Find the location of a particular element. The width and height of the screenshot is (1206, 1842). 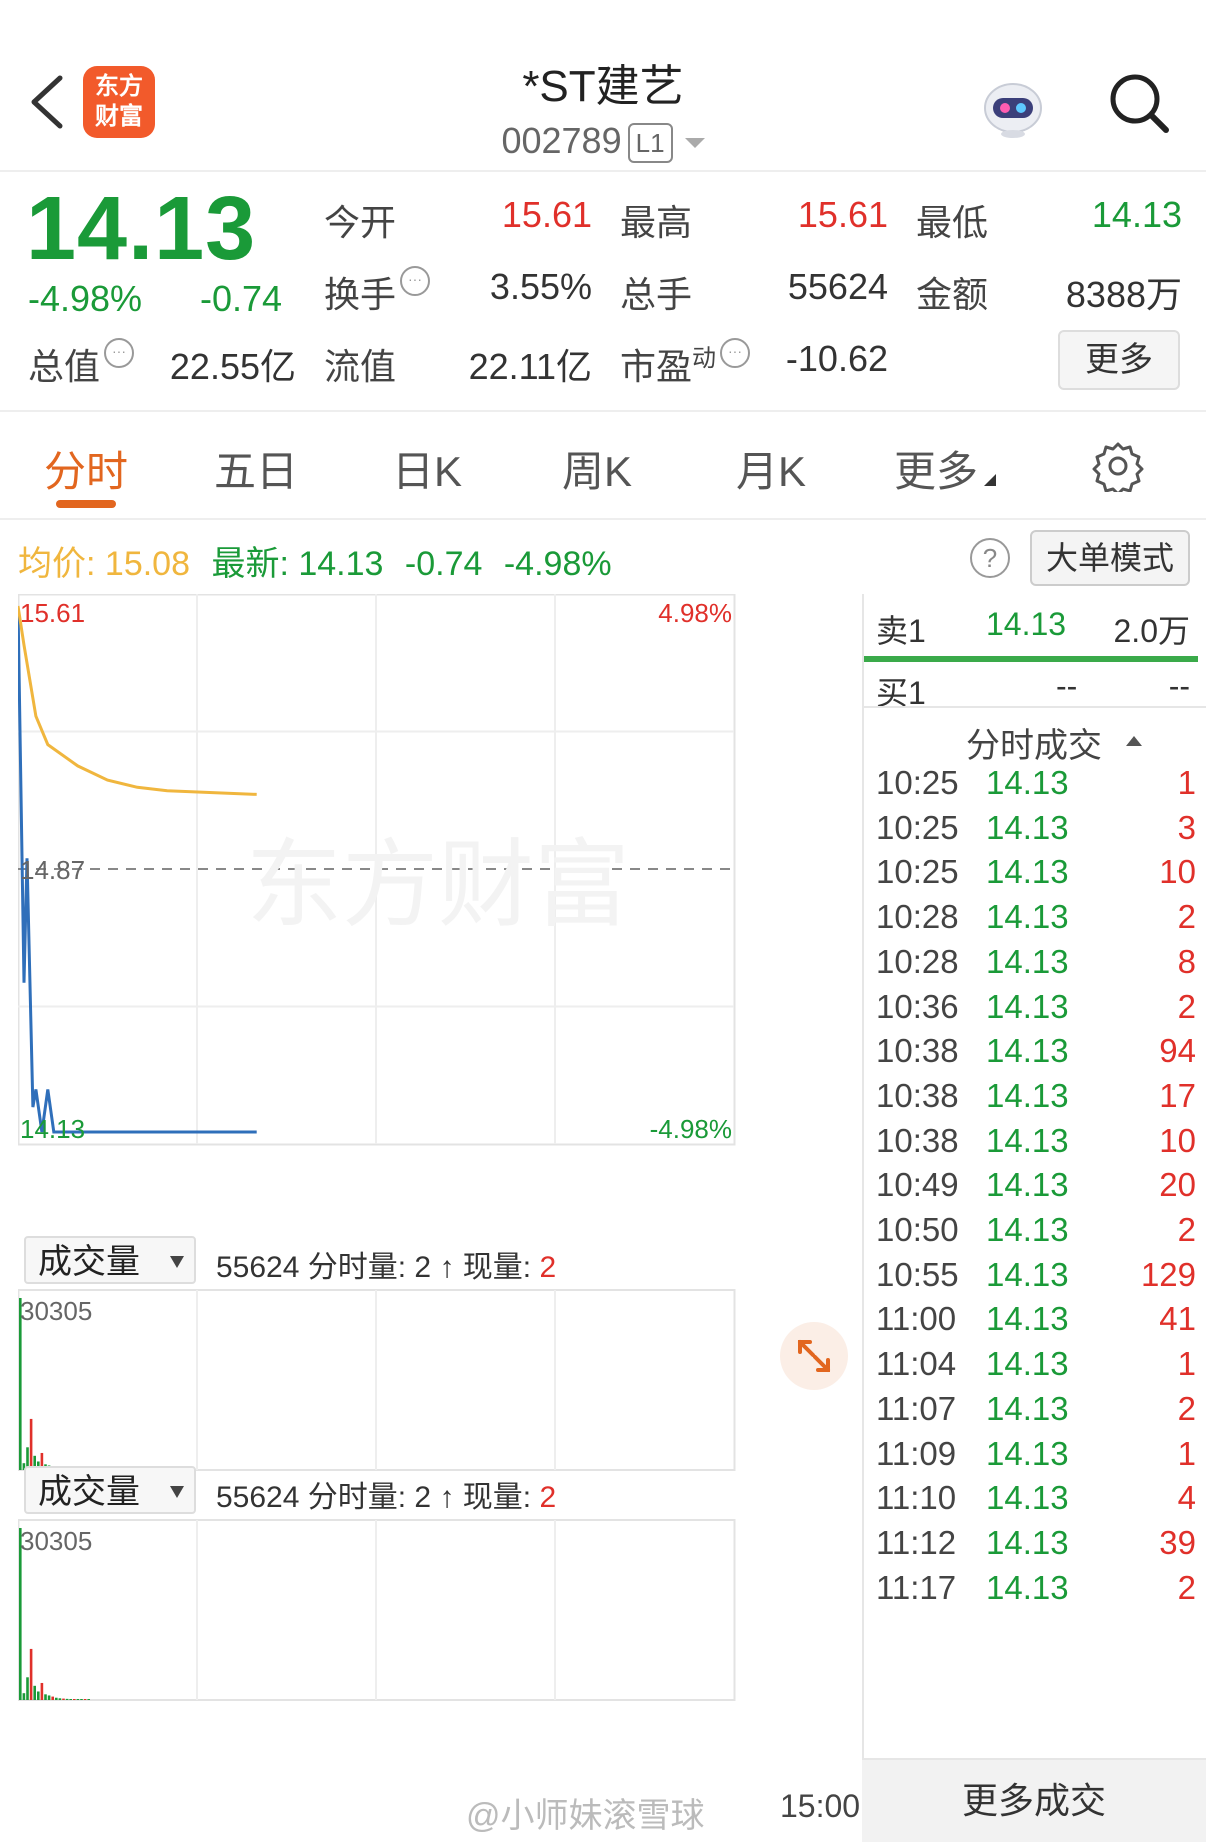

stock-code-selector: 002789 L1 is located at coordinates (603, 142).